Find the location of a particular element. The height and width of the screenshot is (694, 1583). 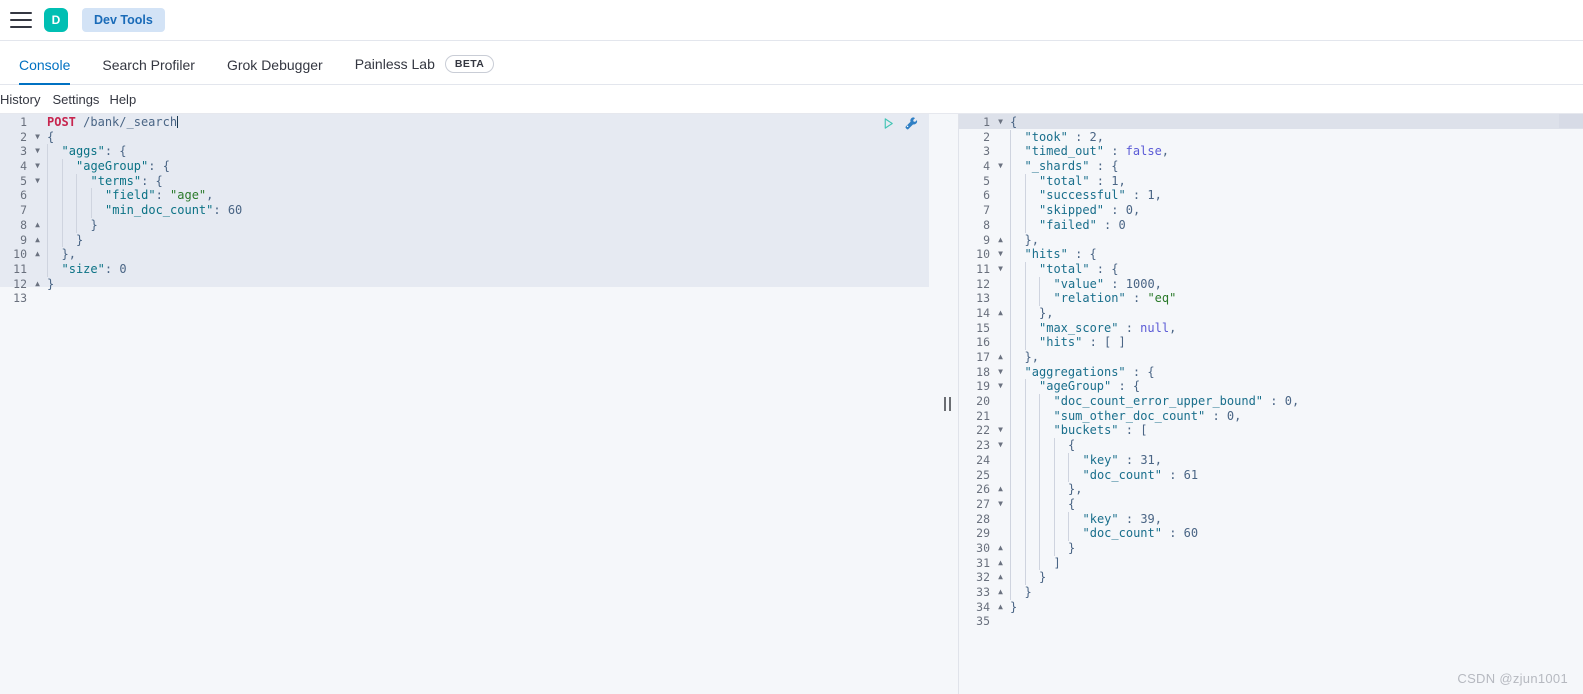

code-text: "key" : 39, is located at coordinates (1084, 519).